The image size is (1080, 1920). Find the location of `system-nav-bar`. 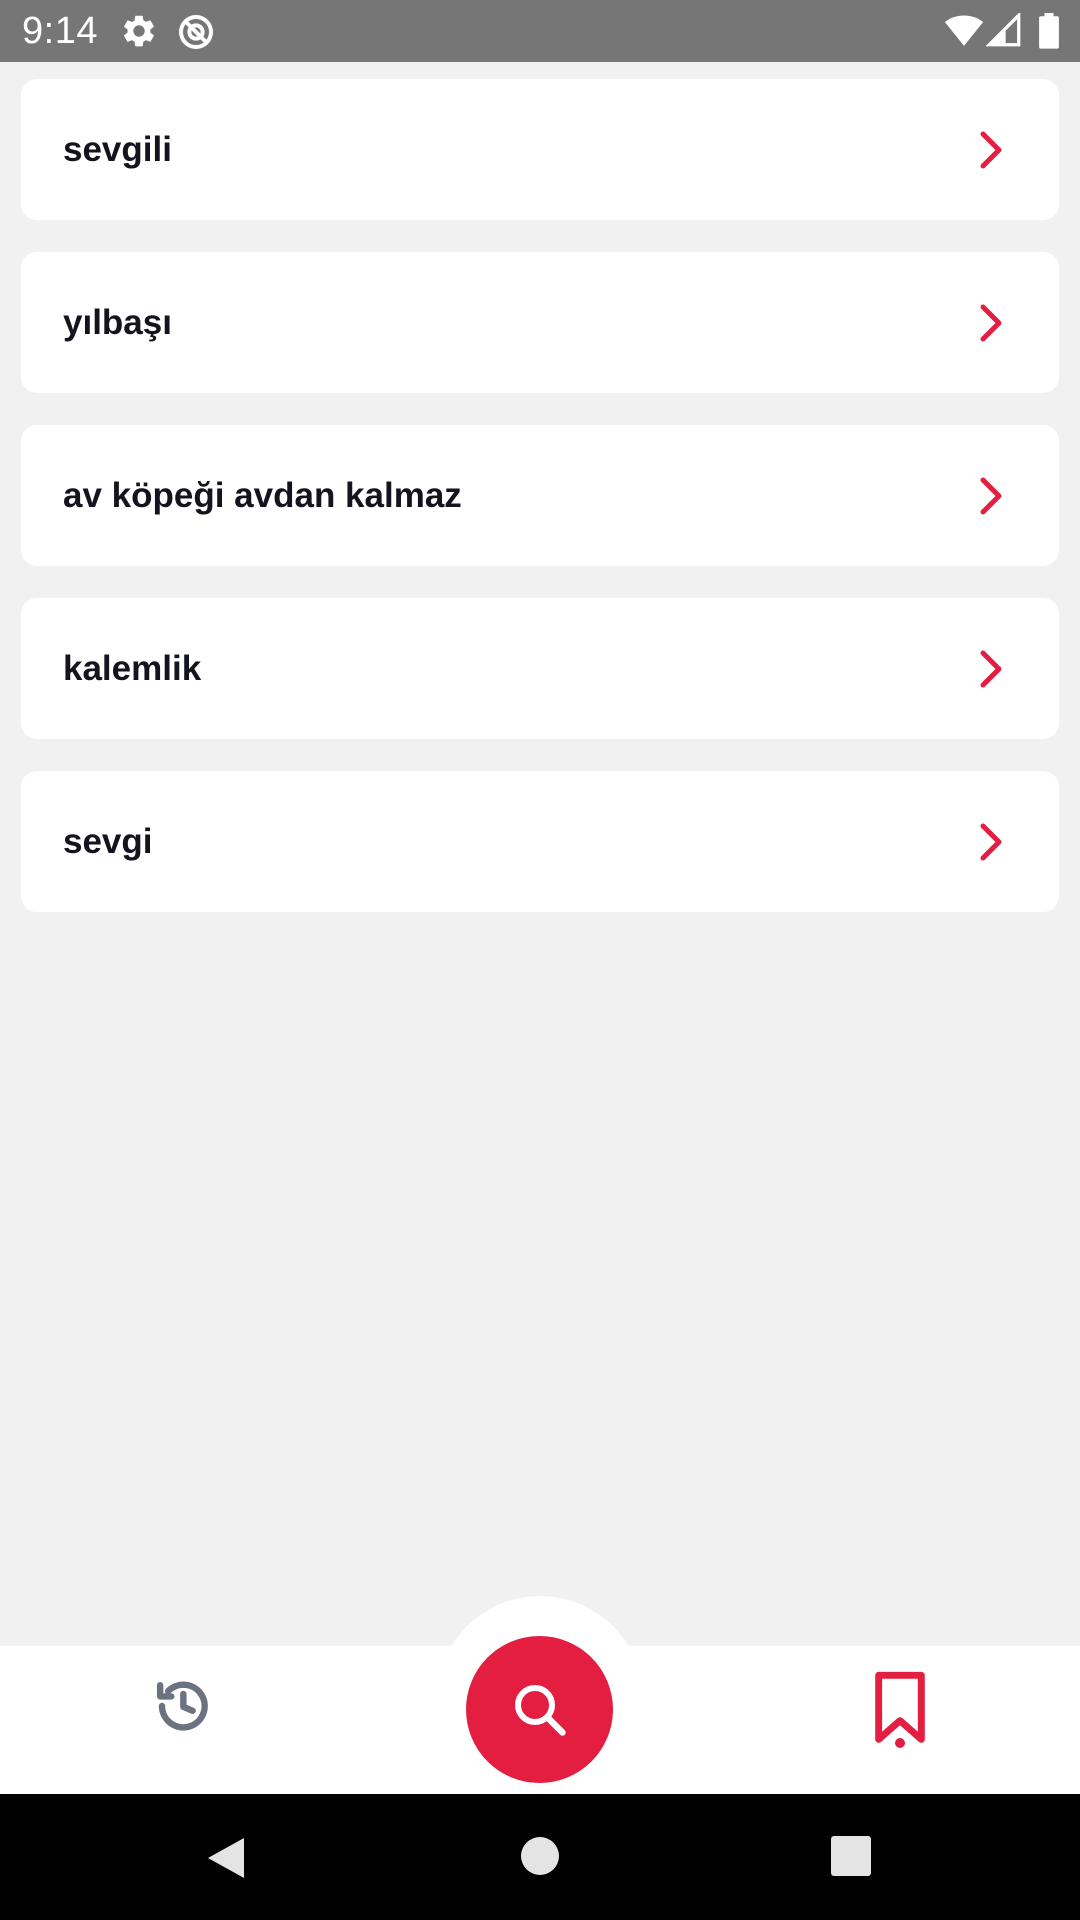

system-nav-bar is located at coordinates (540, 1857).